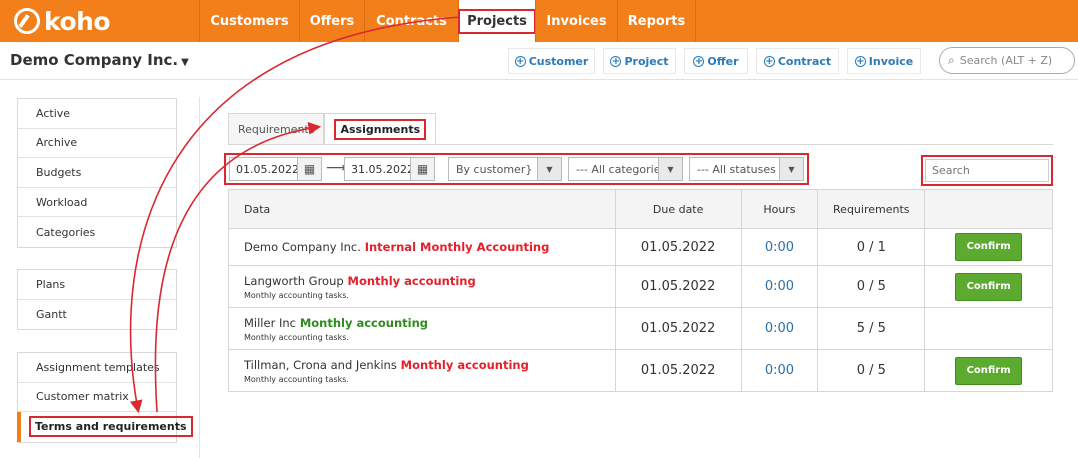 The height and width of the screenshot is (458, 1078). I want to click on quick-add-project-button: + Project, so click(639, 61).